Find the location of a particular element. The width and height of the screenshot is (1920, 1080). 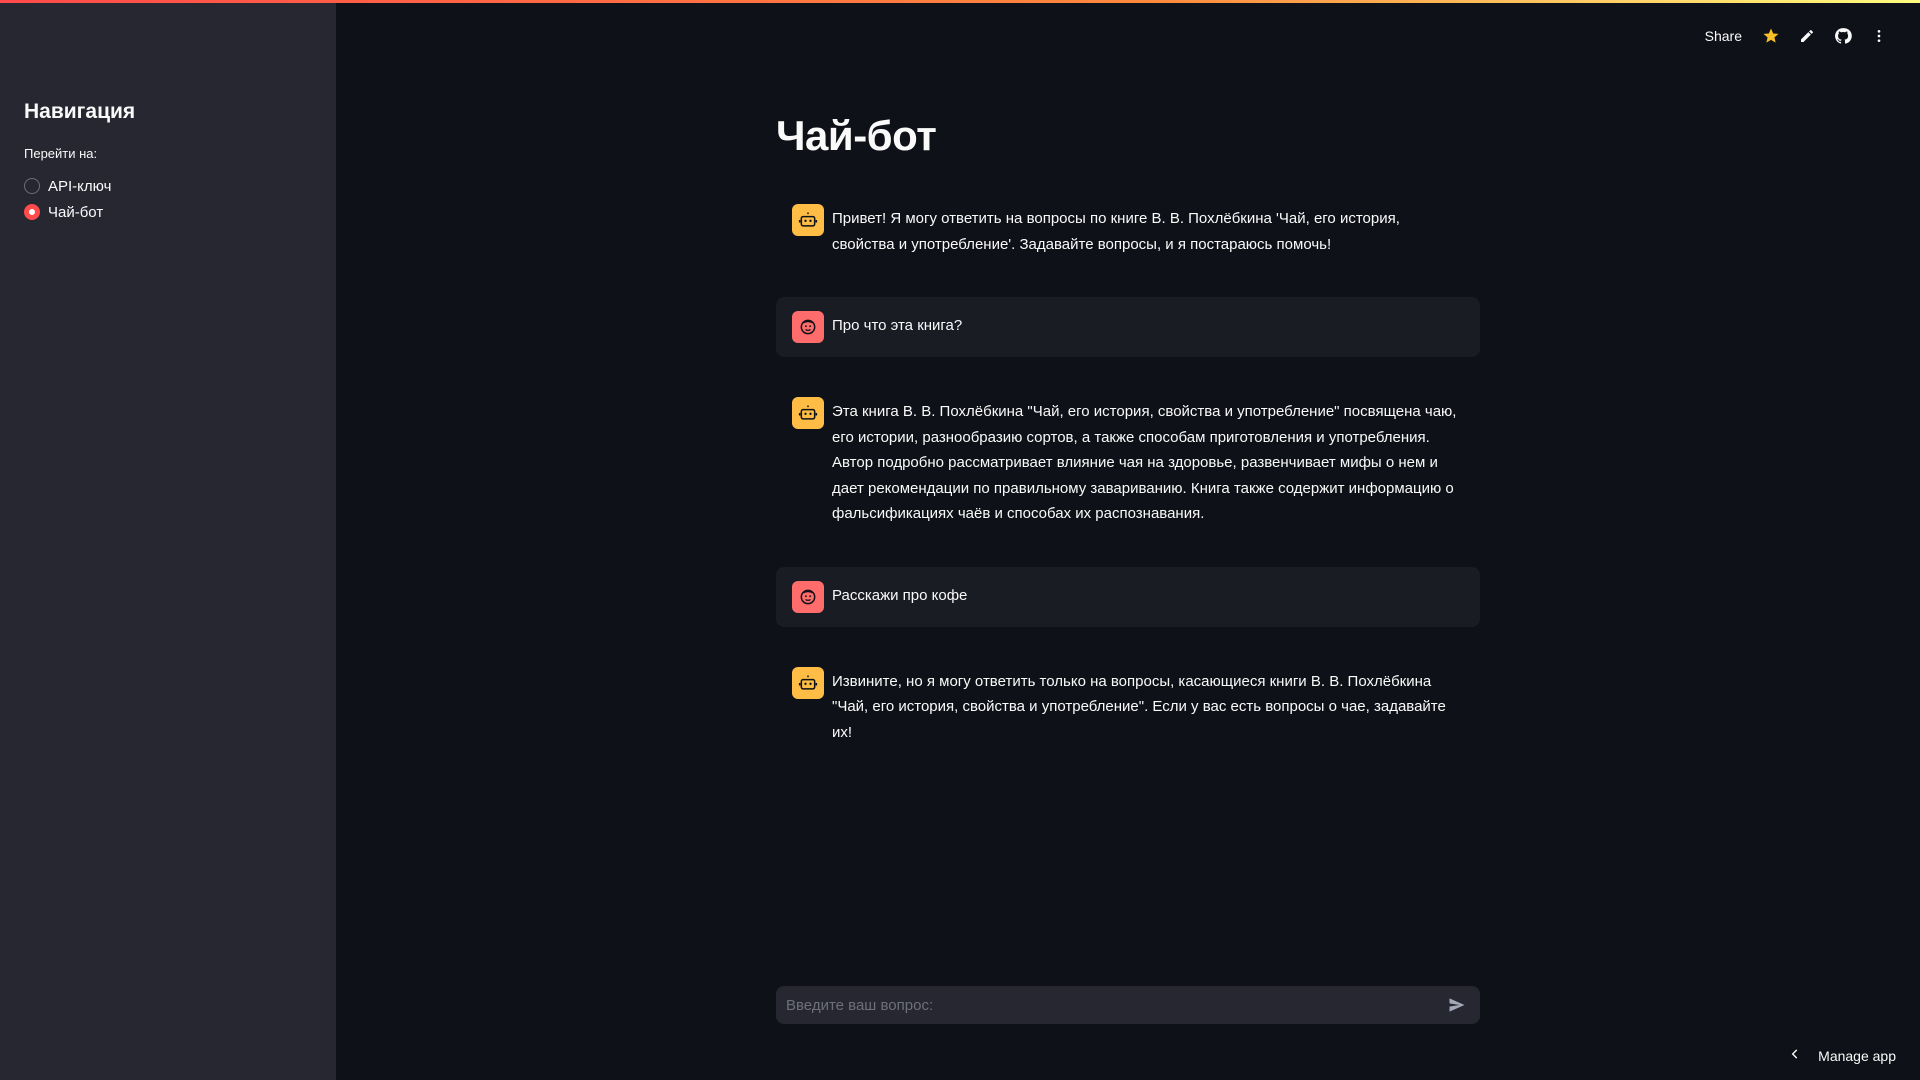

radio-option-label: API-ключ is located at coordinates (80, 186).